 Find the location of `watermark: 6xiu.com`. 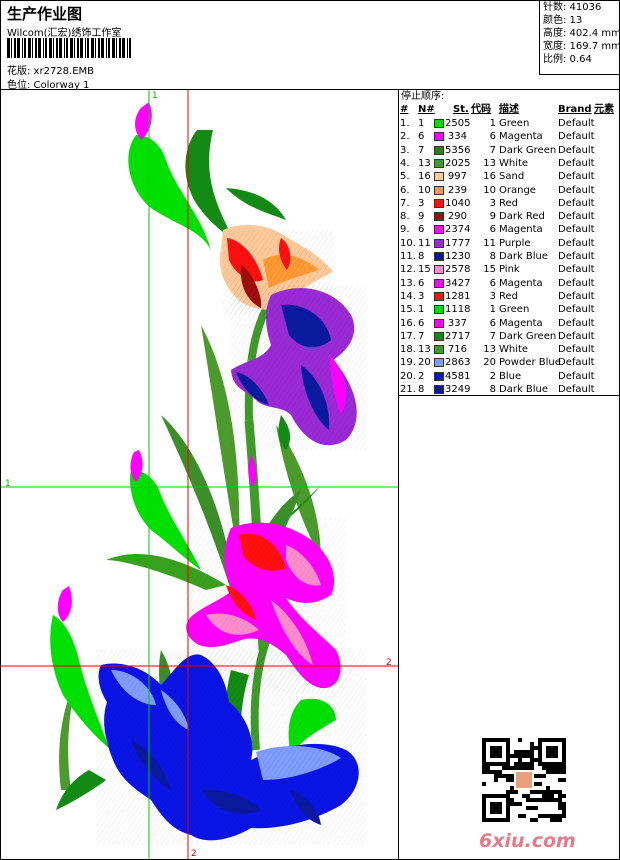

watermark: 6xiu.com is located at coordinates (527, 841).